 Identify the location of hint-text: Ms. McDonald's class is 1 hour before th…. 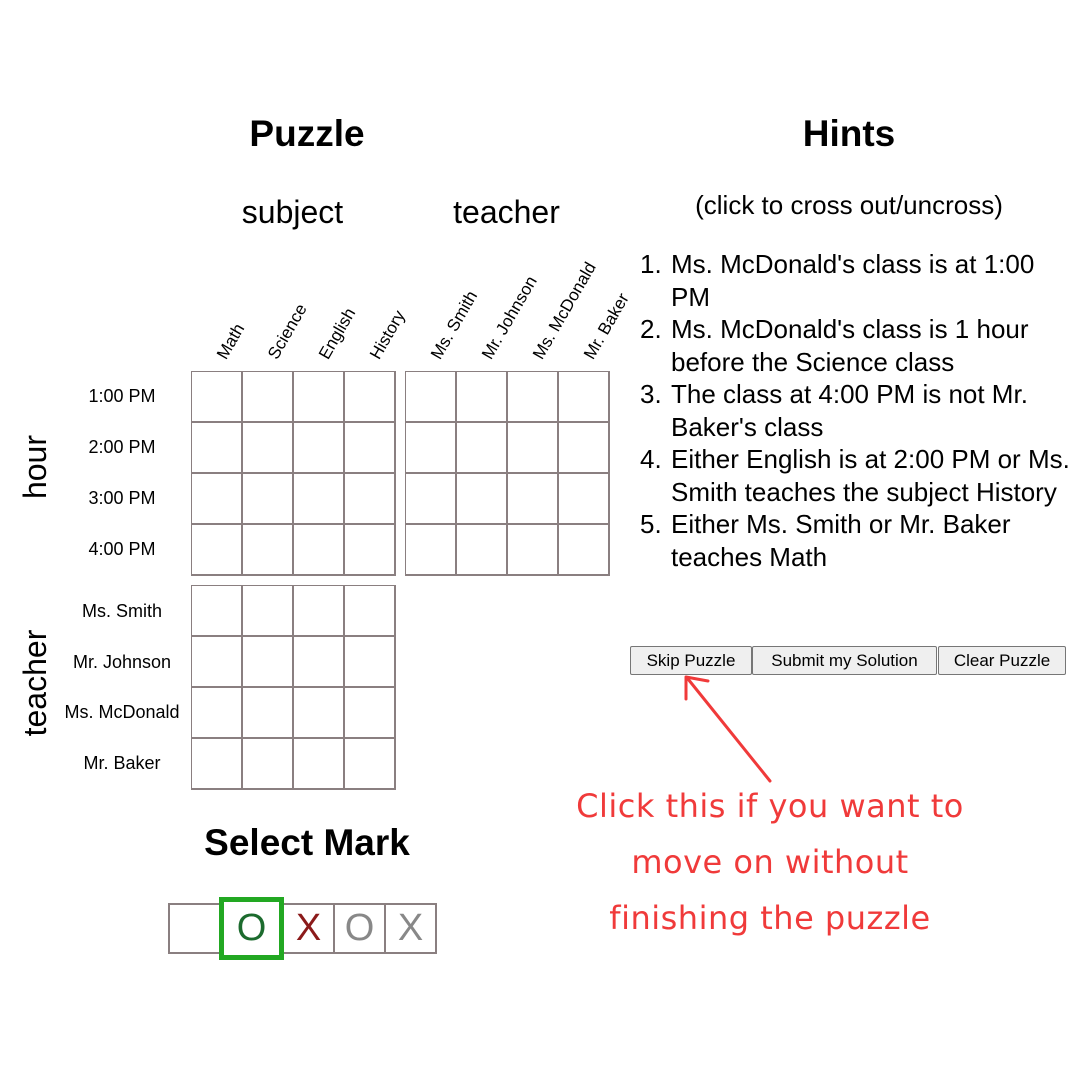
(850, 345).